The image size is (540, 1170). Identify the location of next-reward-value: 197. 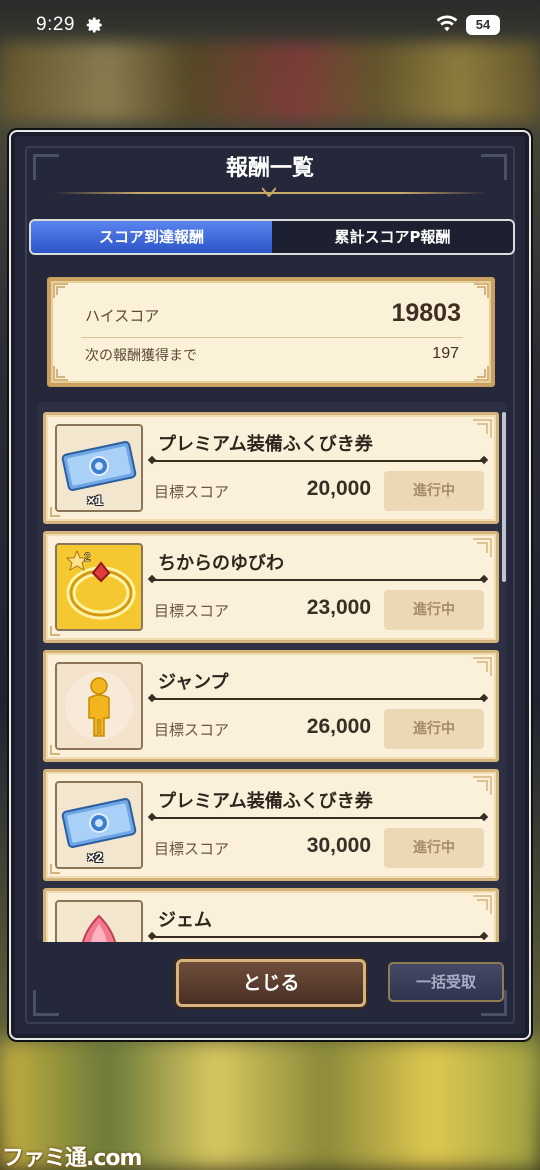
(445, 353).